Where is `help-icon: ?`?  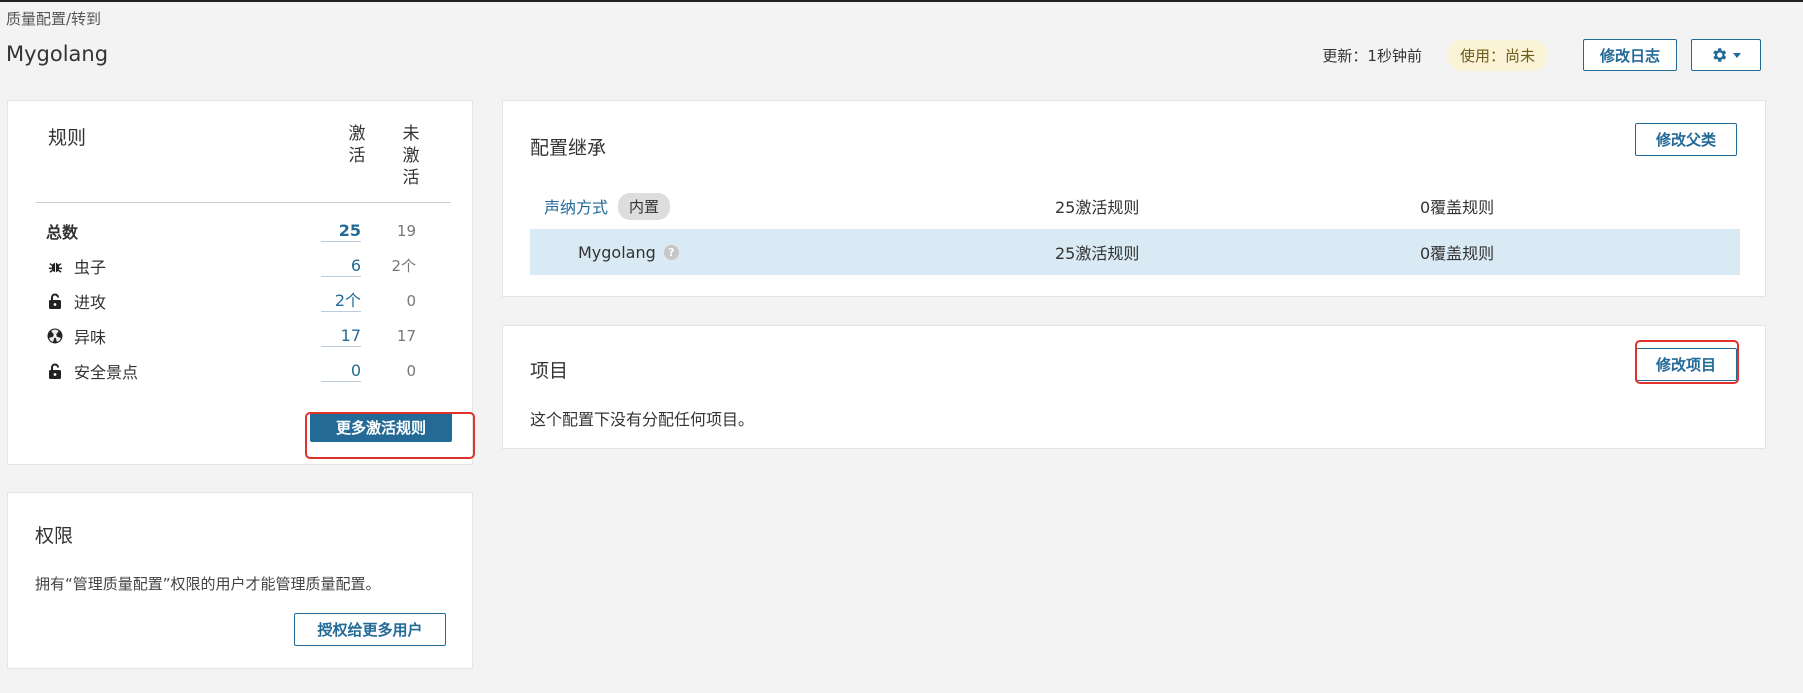 help-icon: ? is located at coordinates (671, 252).